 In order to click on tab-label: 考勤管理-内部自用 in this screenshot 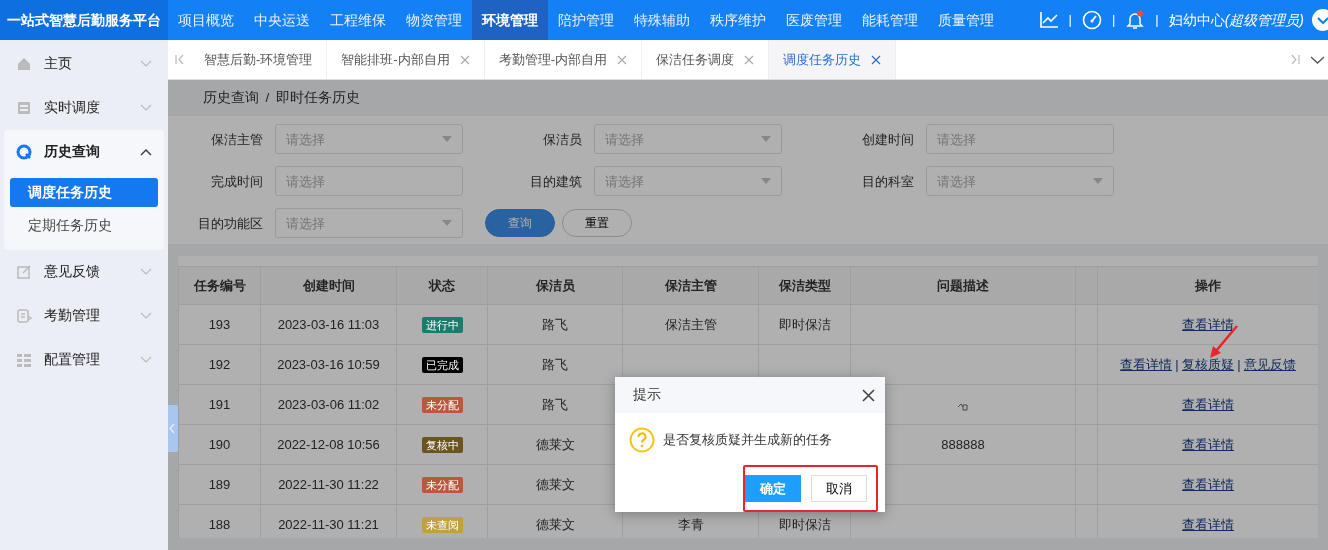, I will do `click(553, 59)`.